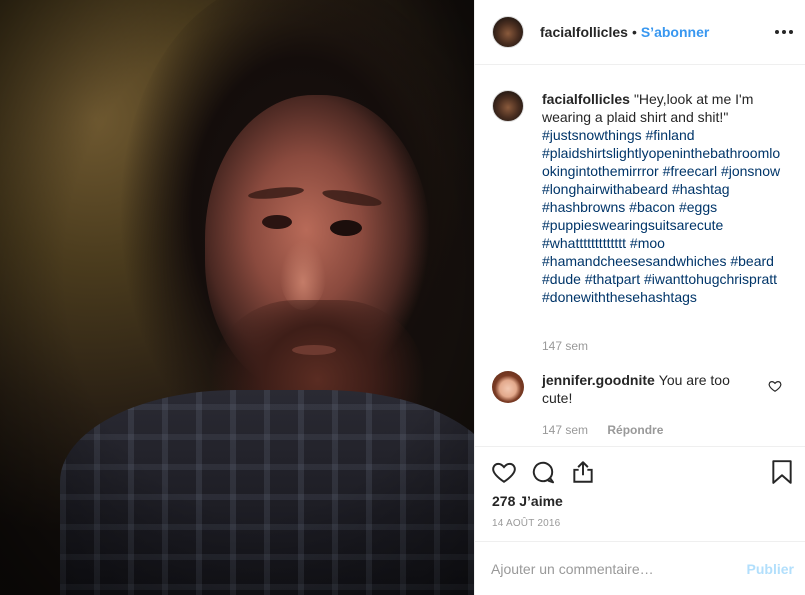  Describe the element at coordinates (602, 430) in the screenshot. I see `comment-meta: 147 sem Répondre` at that location.